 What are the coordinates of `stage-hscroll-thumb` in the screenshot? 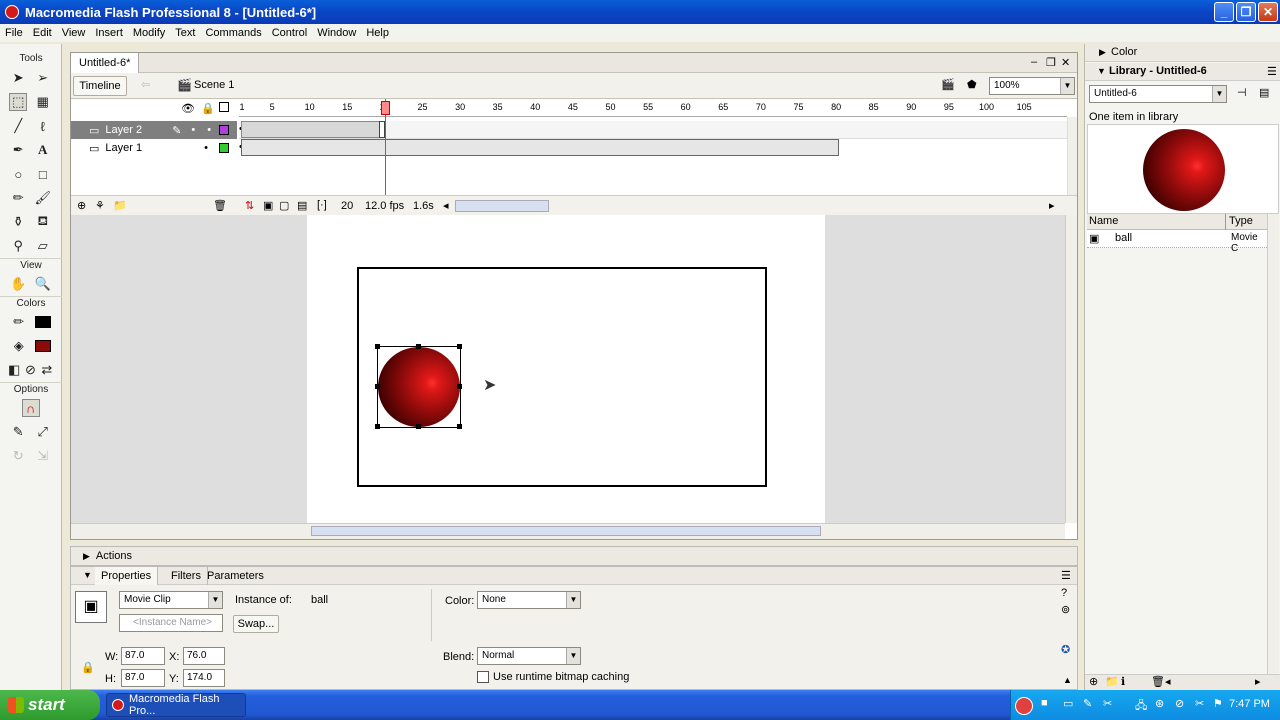 It's located at (566, 531).